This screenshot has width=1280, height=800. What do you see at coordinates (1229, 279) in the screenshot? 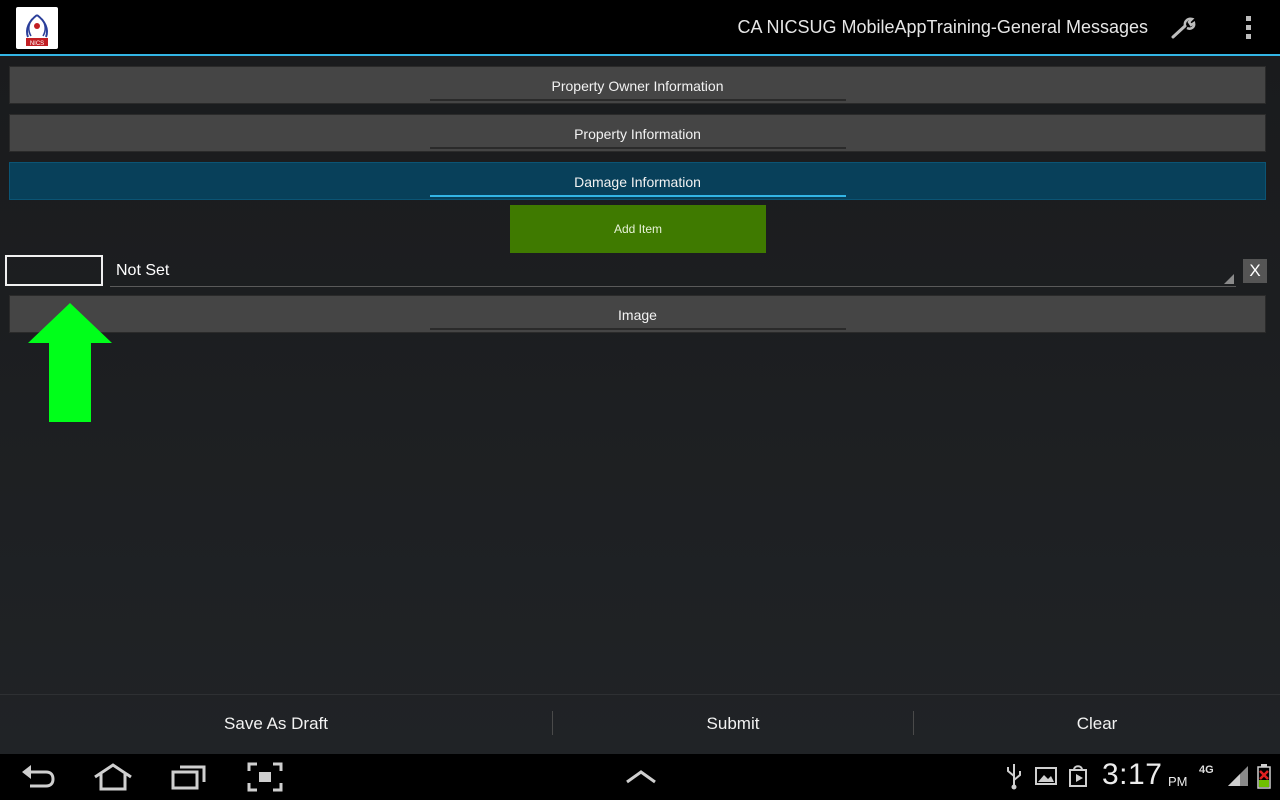
I see `spinner-dropdown-icon` at bounding box center [1229, 279].